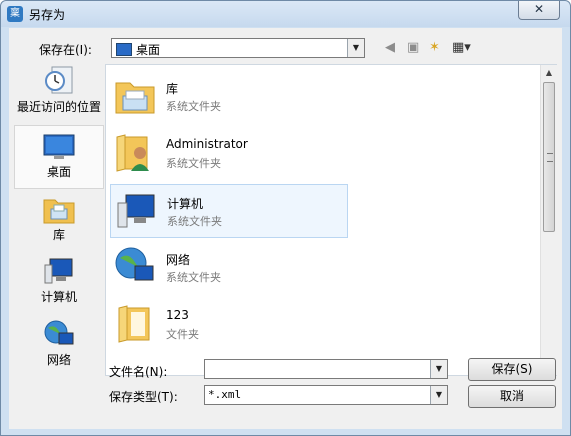 This screenshot has height=436, width=571. Describe the element at coordinates (390, 47) in the screenshot. I see `back-arrow-icon: ◀` at that location.